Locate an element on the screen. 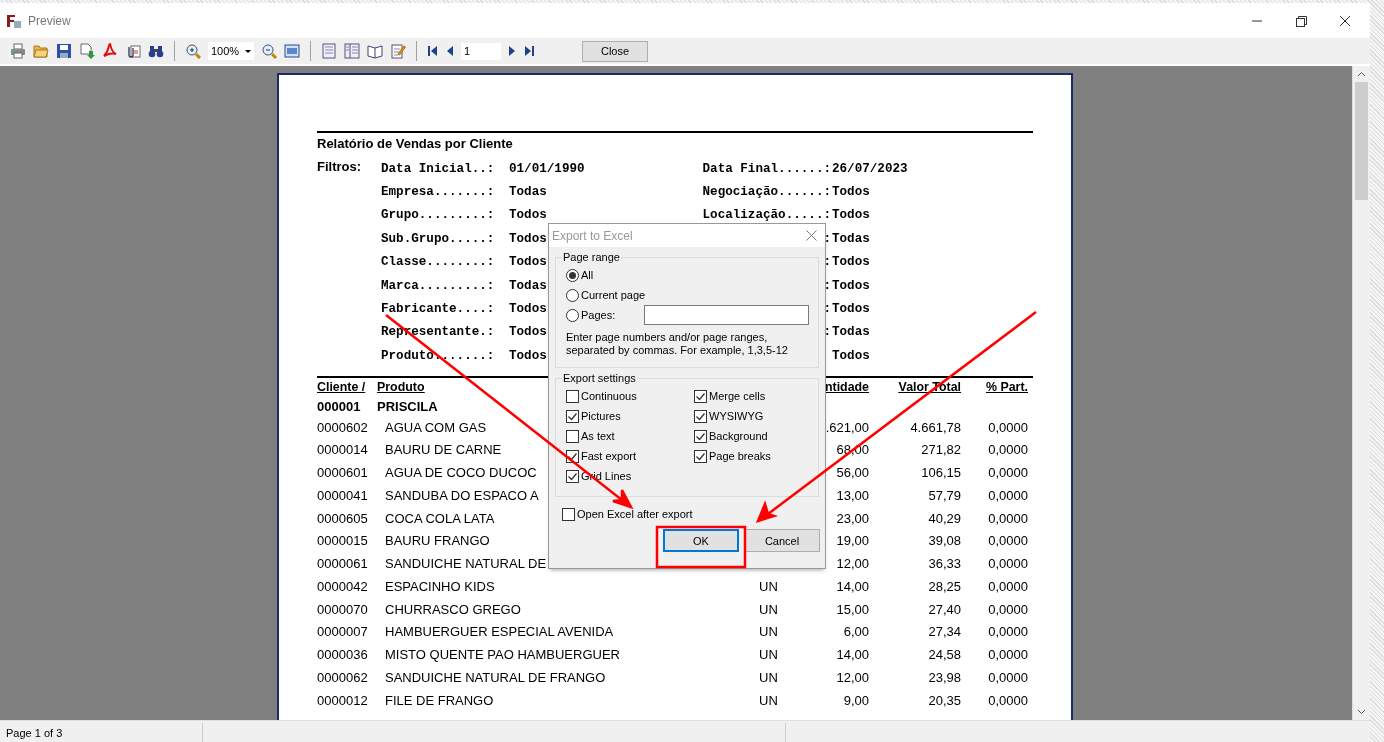 The height and width of the screenshot is (742, 1384). status-text: Page 1 of 3 is located at coordinates (34, 733).